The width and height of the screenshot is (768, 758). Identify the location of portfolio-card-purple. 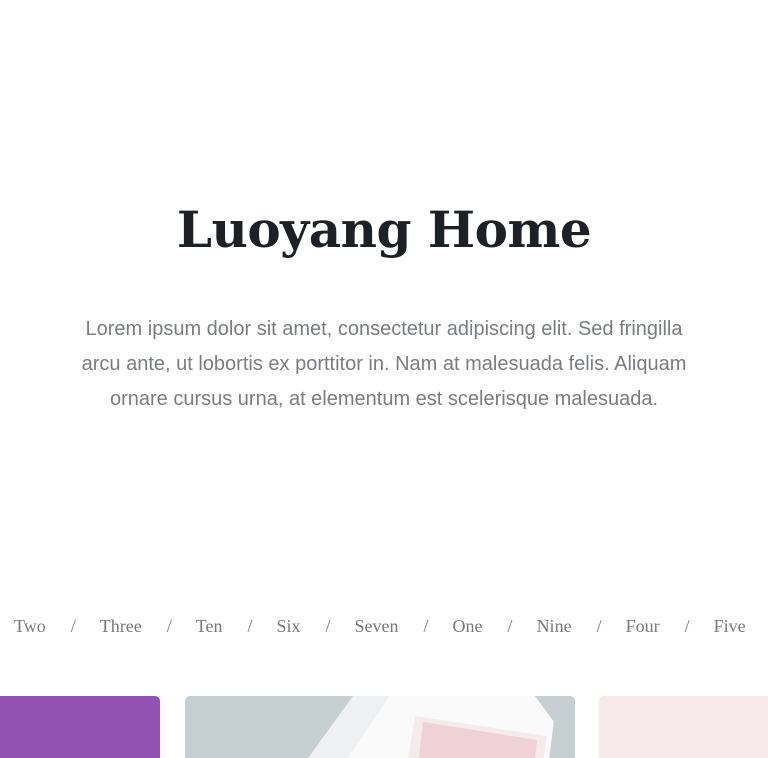
(80, 727).